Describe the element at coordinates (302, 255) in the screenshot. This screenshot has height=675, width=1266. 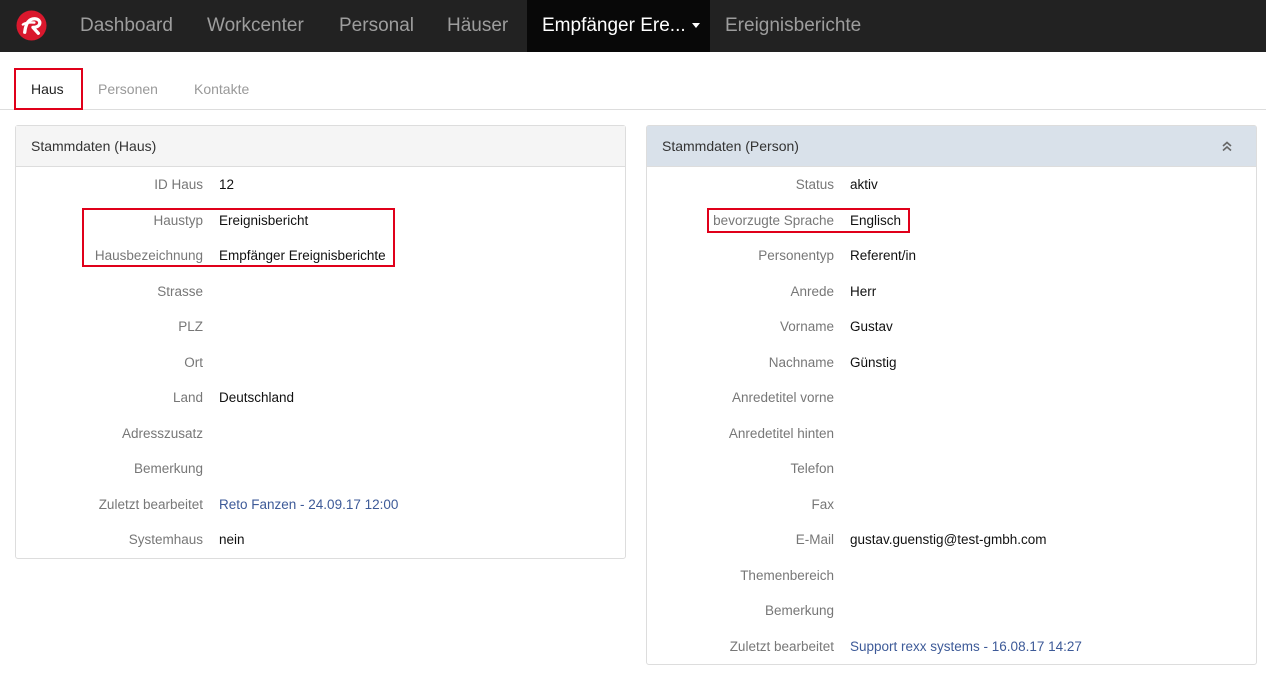
I see `field-value: Empfänger Ereignisberichte` at that location.